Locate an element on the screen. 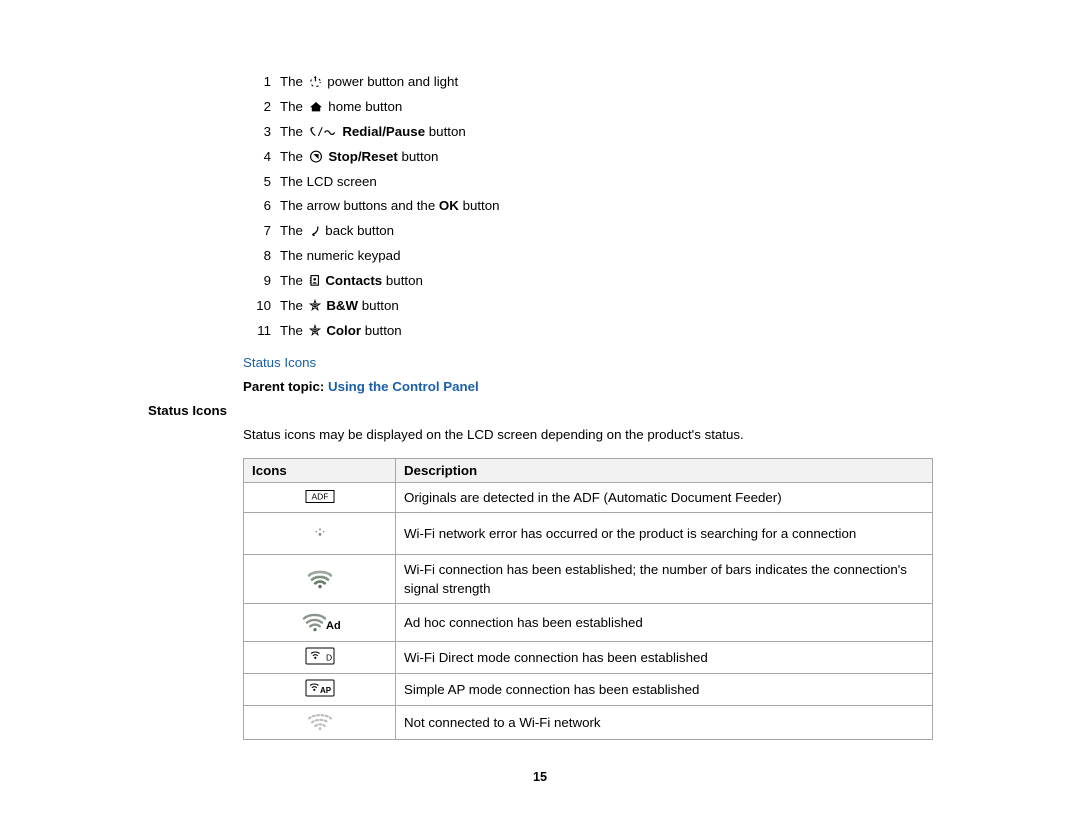 The image size is (1080, 834). legend-label: The B&W button is located at coordinates (339, 306).